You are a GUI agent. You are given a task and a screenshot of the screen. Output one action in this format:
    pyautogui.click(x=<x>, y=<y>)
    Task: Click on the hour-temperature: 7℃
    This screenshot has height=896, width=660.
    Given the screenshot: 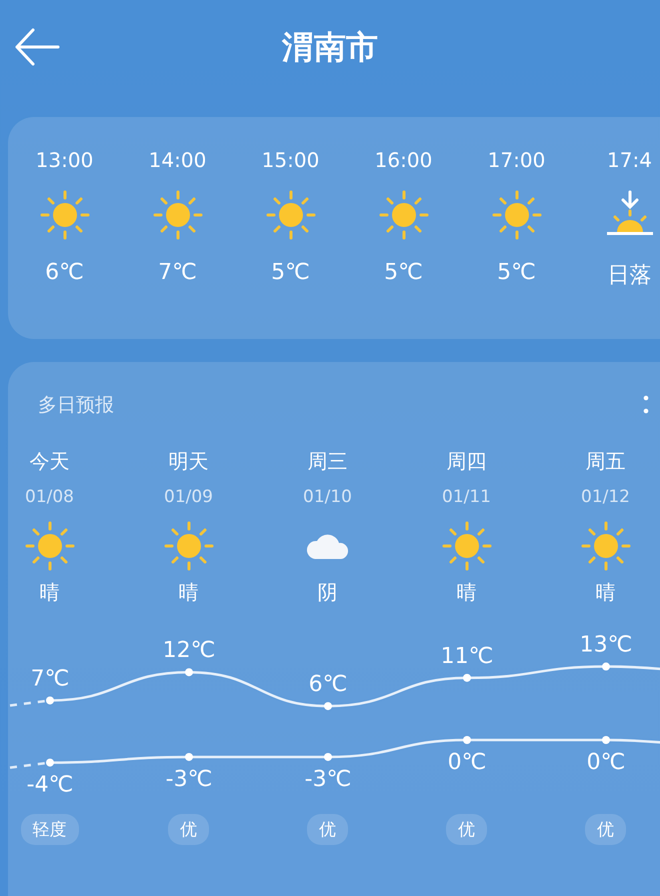 What is the action you would take?
    pyautogui.click(x=177, y=272)
    